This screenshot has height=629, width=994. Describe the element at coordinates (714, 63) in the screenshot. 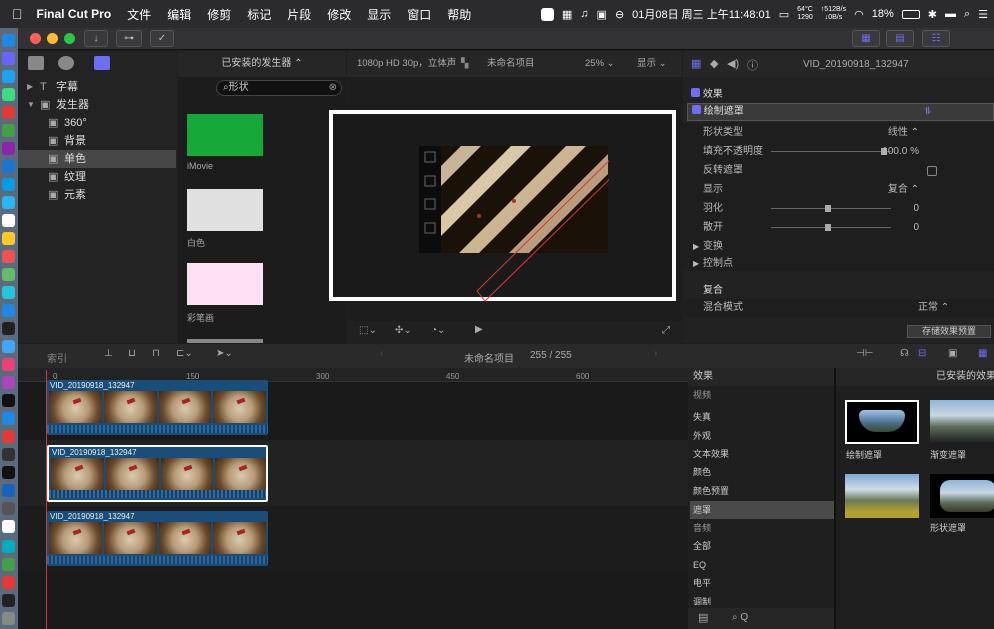

I see `color-inspector-icon: ◆` at that location.